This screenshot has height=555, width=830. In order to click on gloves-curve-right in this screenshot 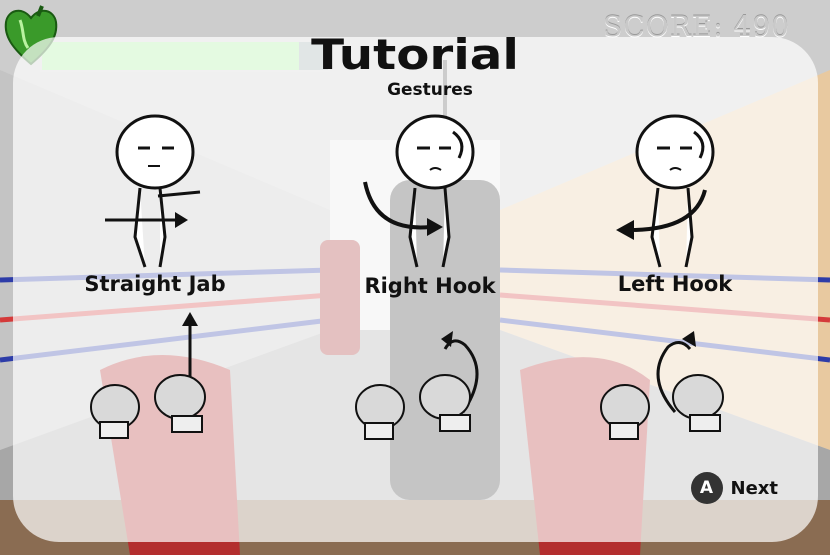, I will do `click(417, 385)`.